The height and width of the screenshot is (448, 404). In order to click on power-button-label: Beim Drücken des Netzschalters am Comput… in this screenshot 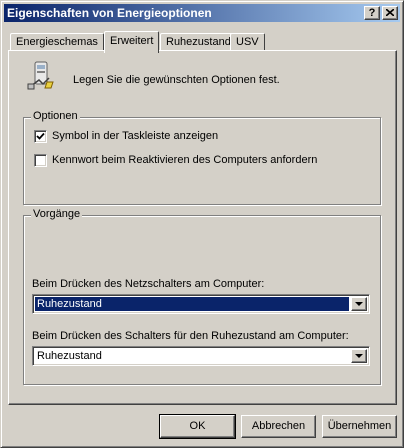, I will do `click(148, 284)`.